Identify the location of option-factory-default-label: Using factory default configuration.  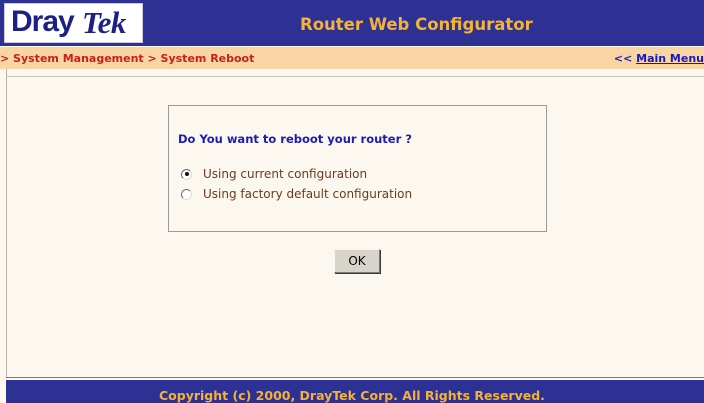
(308, 194).